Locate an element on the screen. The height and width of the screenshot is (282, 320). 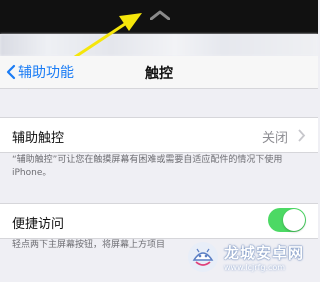
assistive-touch-row: 辅助触控 关闭 is located at coordinates (159, 135).